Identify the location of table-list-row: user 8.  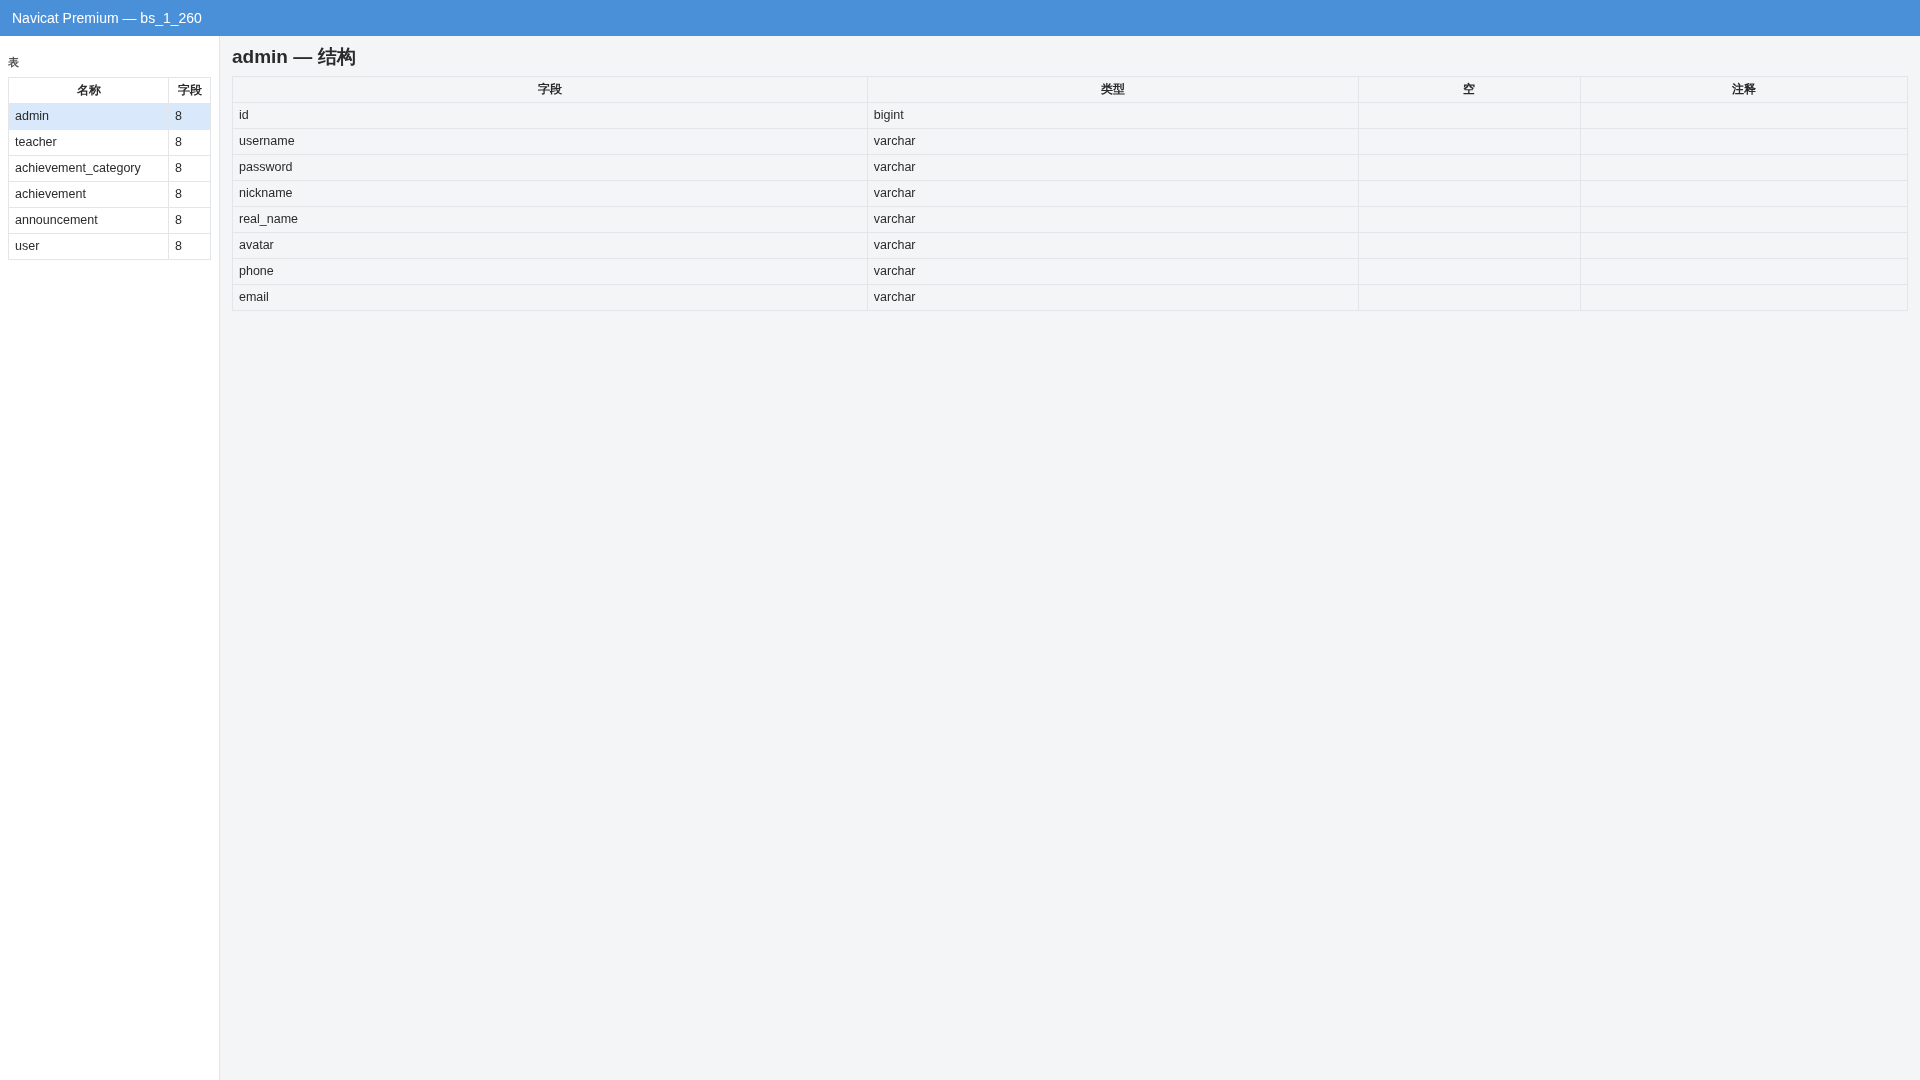
(109, 246).